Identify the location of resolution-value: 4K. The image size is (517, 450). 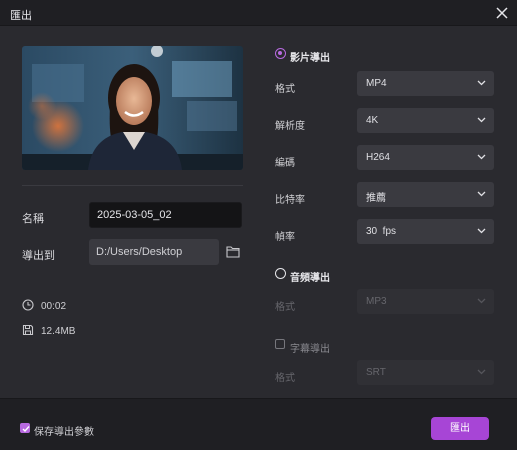
(372, 120).